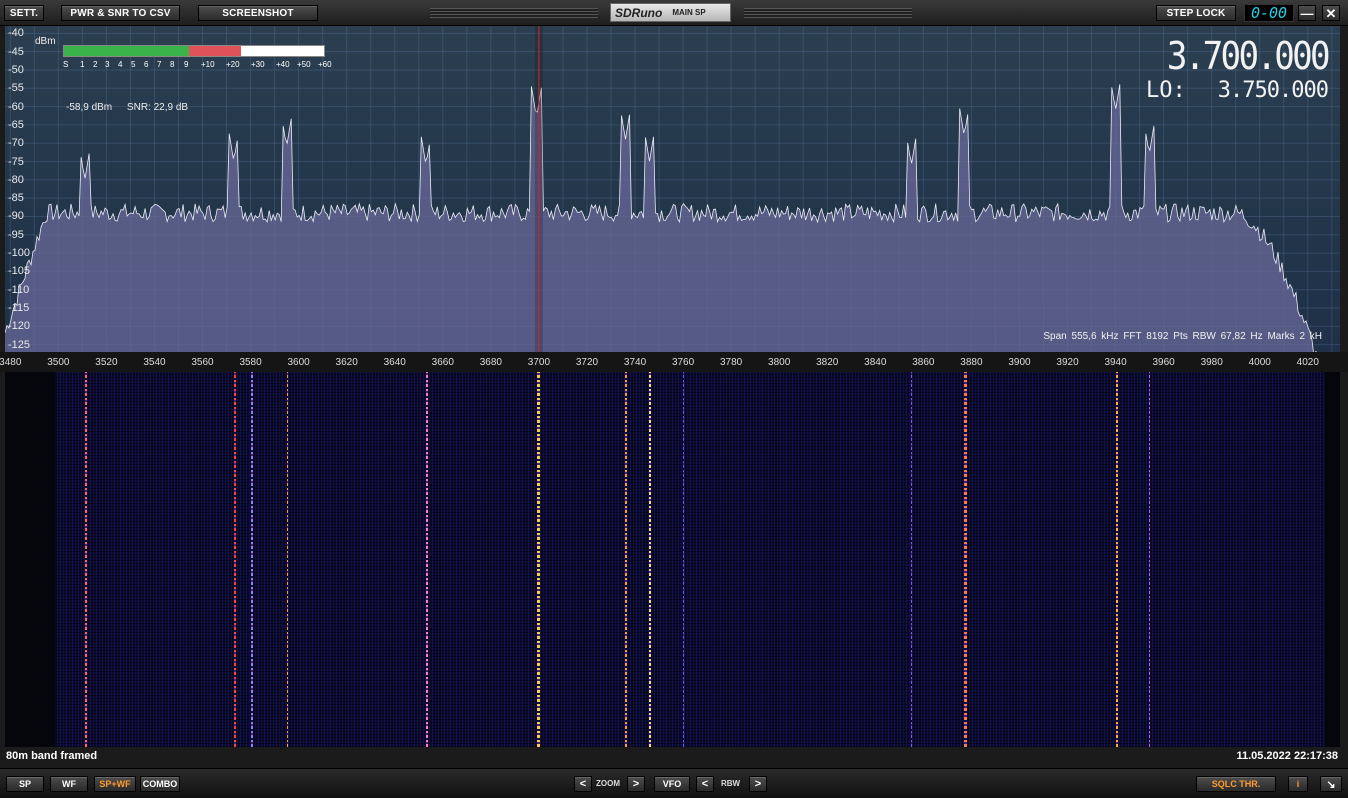 The width and height of the screenshot is (1348, 798). Describe the element at coordinates (258, 13) in the screenshot. I see `screenshot-button: SCREENSHOT` at that location.